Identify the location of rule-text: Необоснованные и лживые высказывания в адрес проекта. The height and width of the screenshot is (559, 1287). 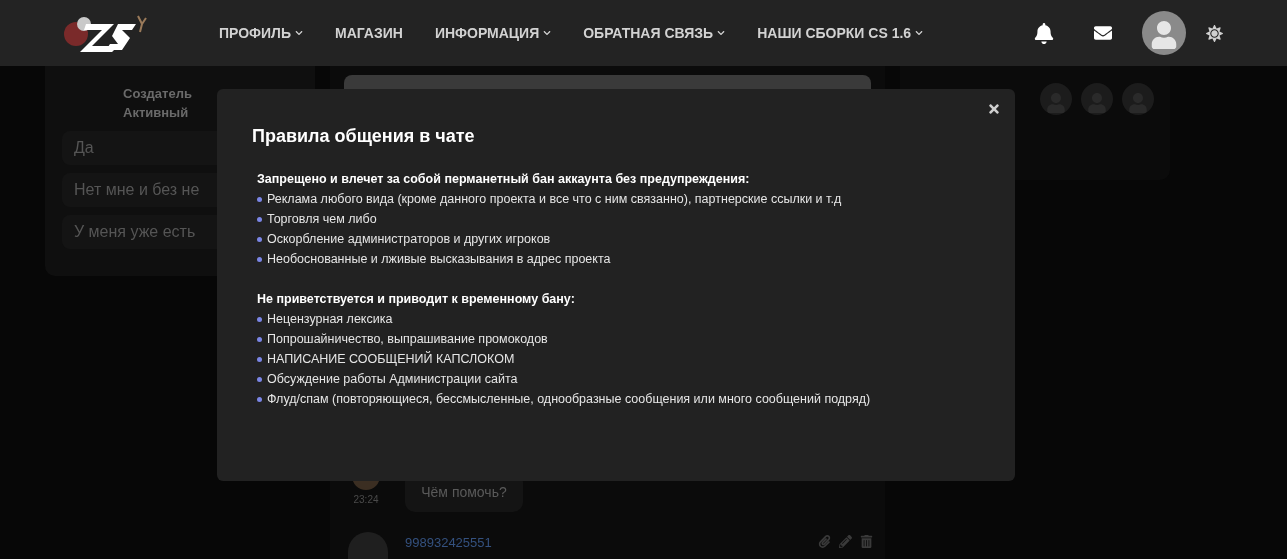
(439, 259).